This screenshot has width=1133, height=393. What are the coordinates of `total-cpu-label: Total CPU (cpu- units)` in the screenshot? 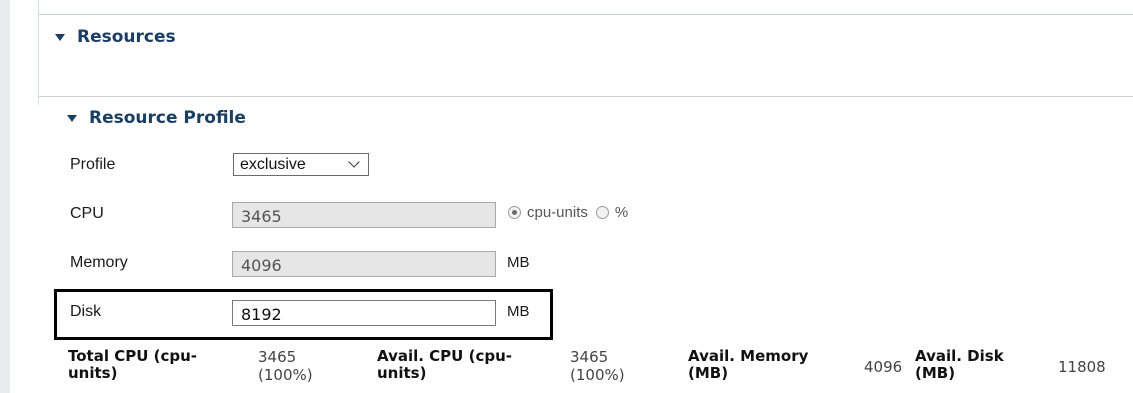 It's located at (132, 364).